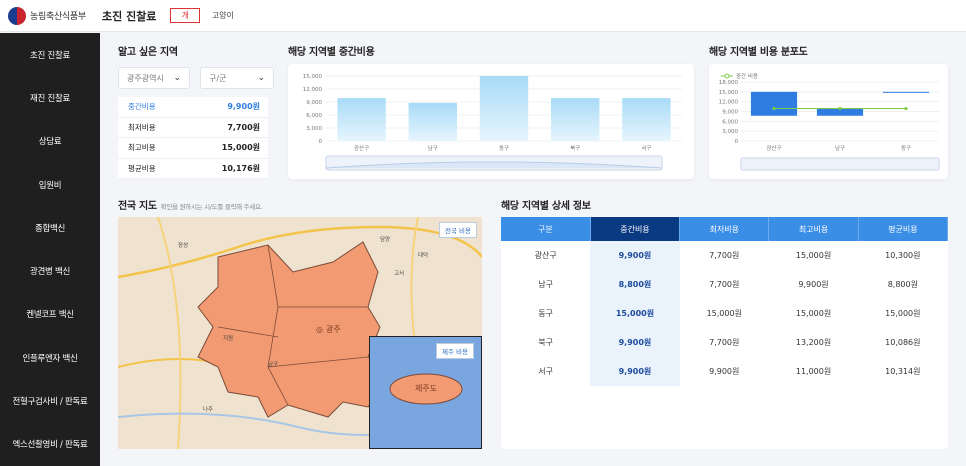 The image size is (966, 466). Describe the element at coordinates (129, 16) in the screenshot. I see `page-title: 초진 진찰료` at that location.